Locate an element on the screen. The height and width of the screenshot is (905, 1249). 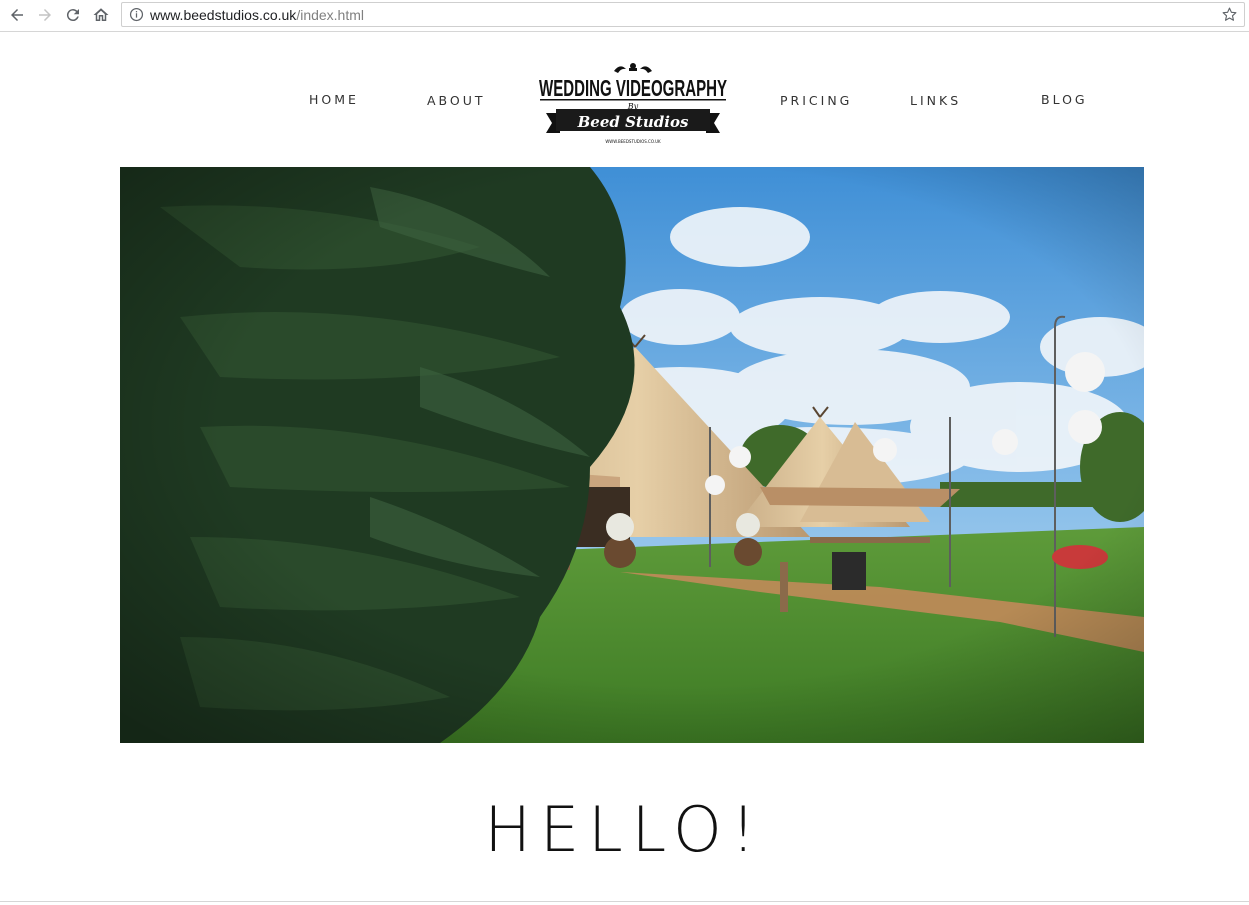
back-button is located at coordinates (17, 15).